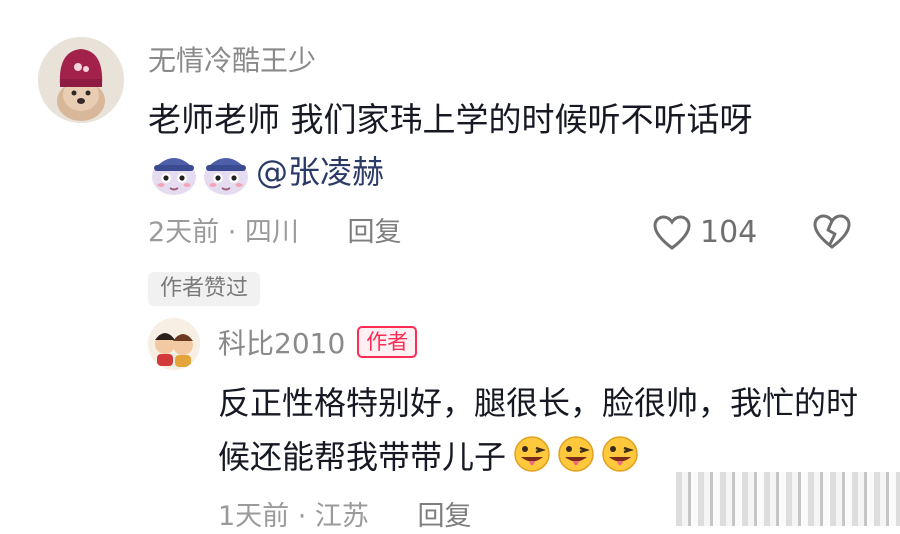  What do you see at coordinates (788, 499) in the screenshot?
I see `watermark-blur` at bounding box center [788, 499].